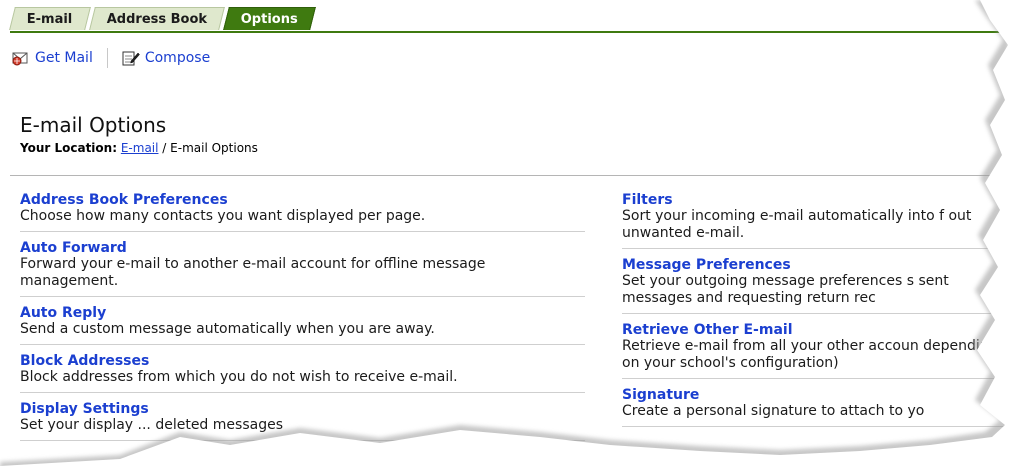 The height and width of the screenshot is (474, 1009). What do you see at coordinates (302, 361) in the screenshot?
I see `option-link: Block Addresses` at bounding box center [302, 361].